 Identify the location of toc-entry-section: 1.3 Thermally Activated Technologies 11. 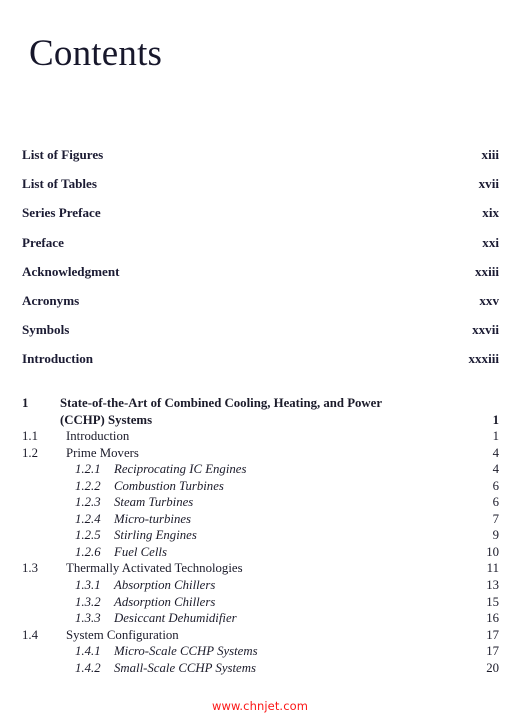
(260, 569).